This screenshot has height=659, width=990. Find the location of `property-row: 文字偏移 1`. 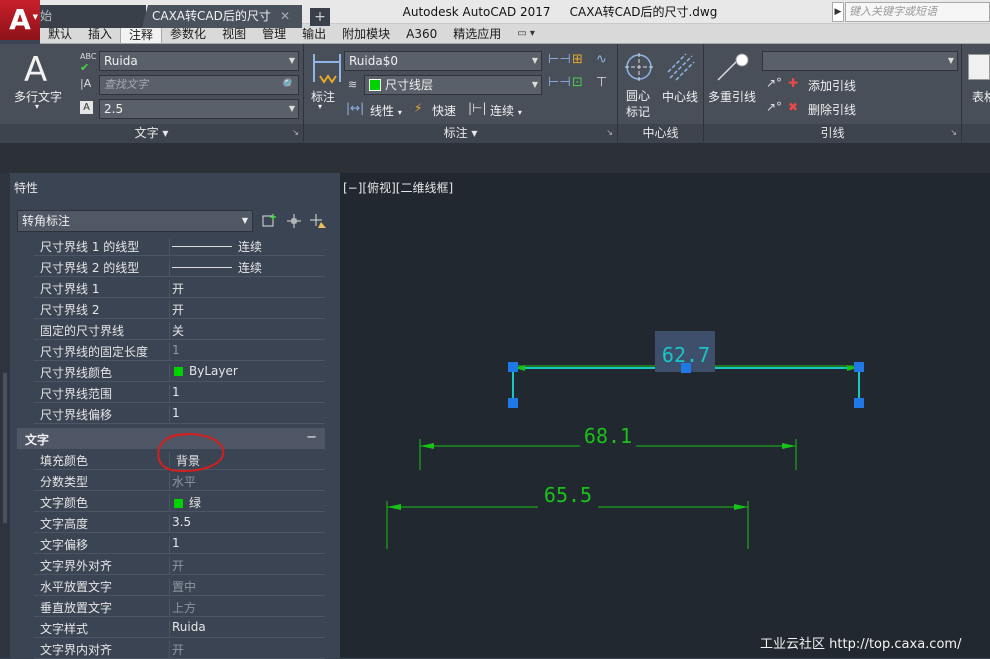

property-row: 文字偏移 1 is located at coordinates (179, 543).